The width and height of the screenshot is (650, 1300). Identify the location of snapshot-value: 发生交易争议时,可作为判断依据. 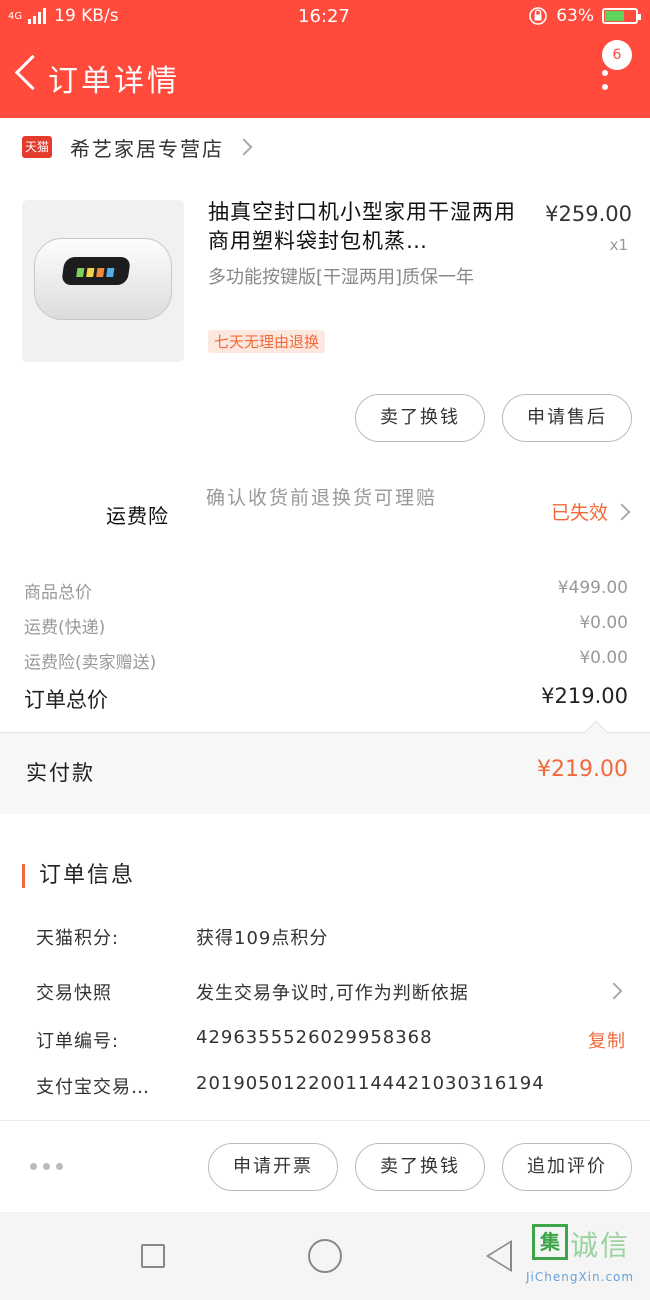
(332, 993).